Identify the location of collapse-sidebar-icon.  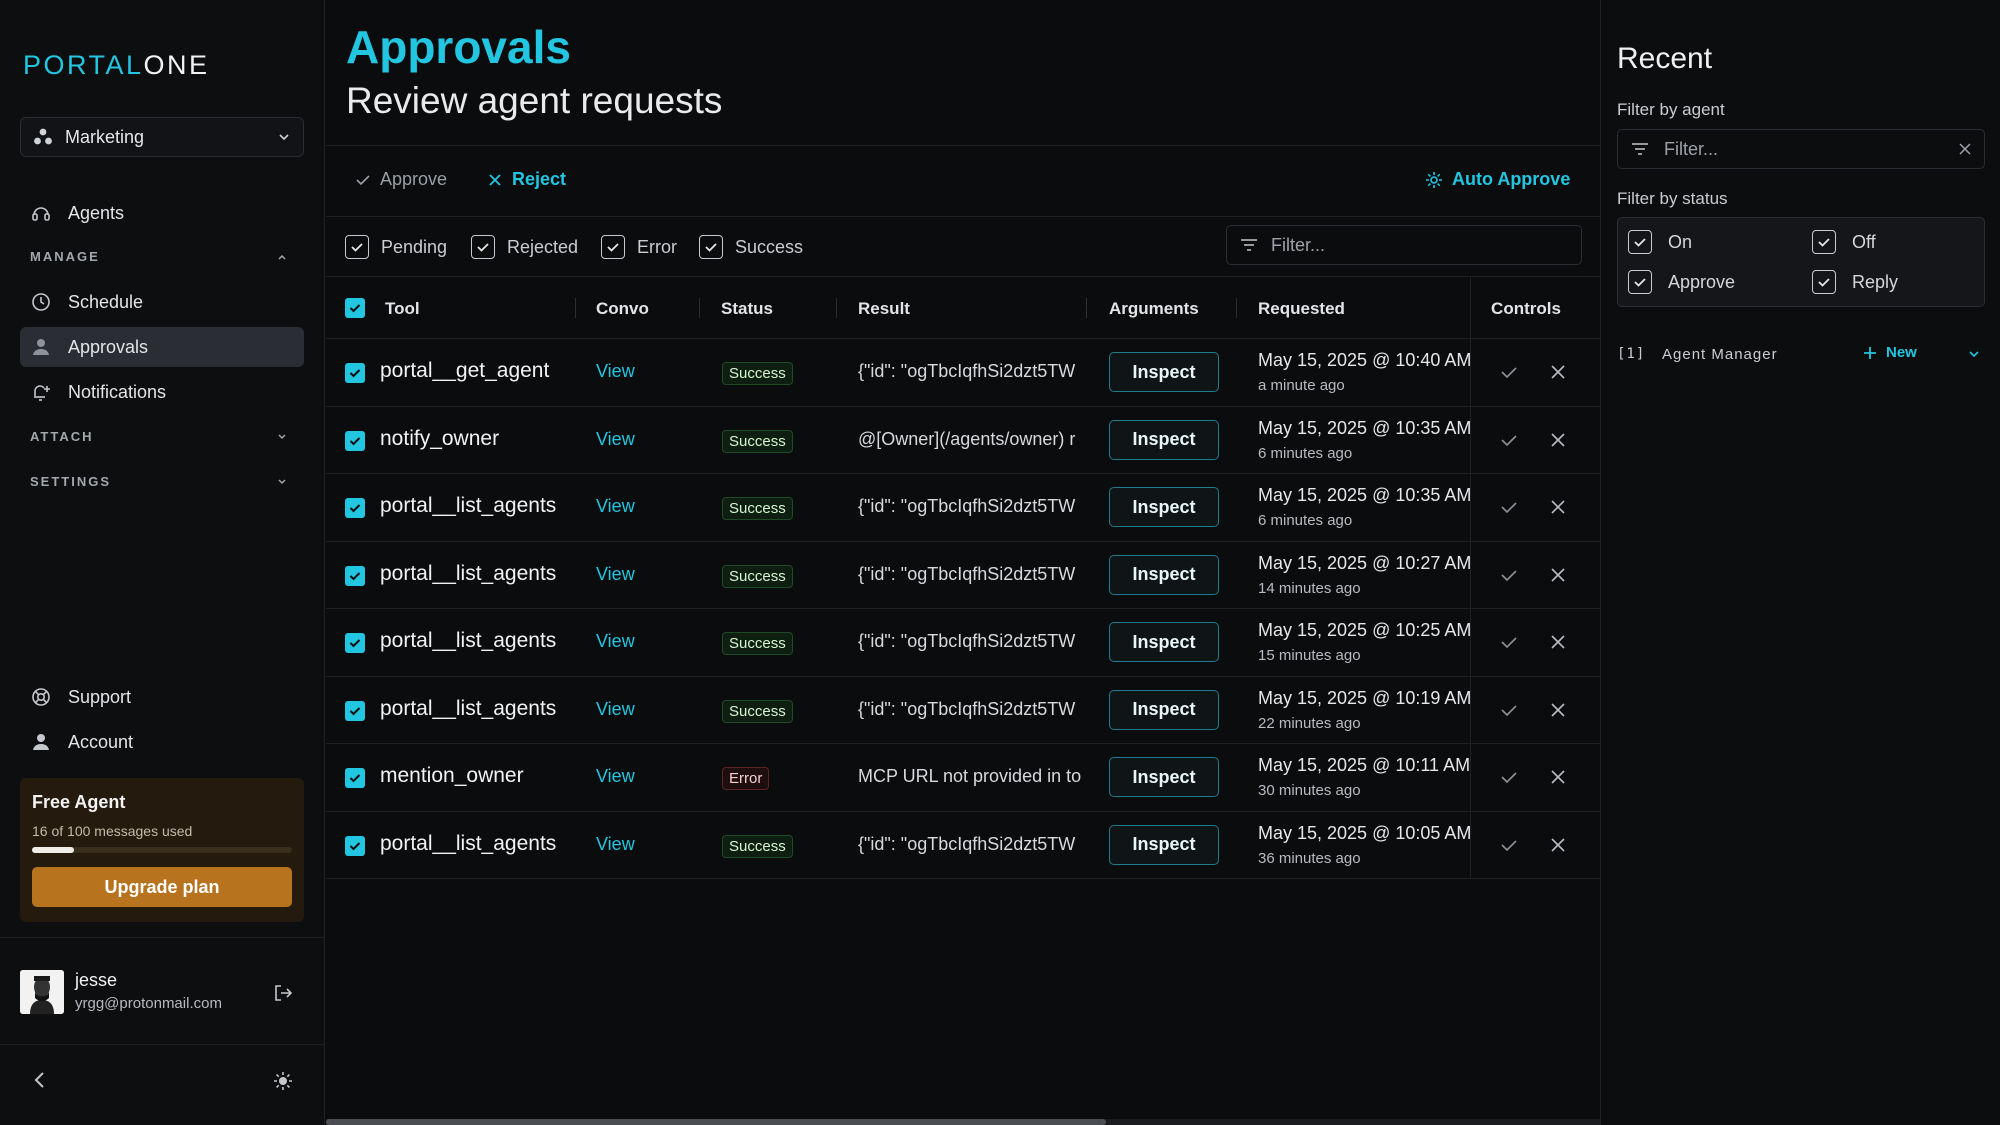
(40, 1080).